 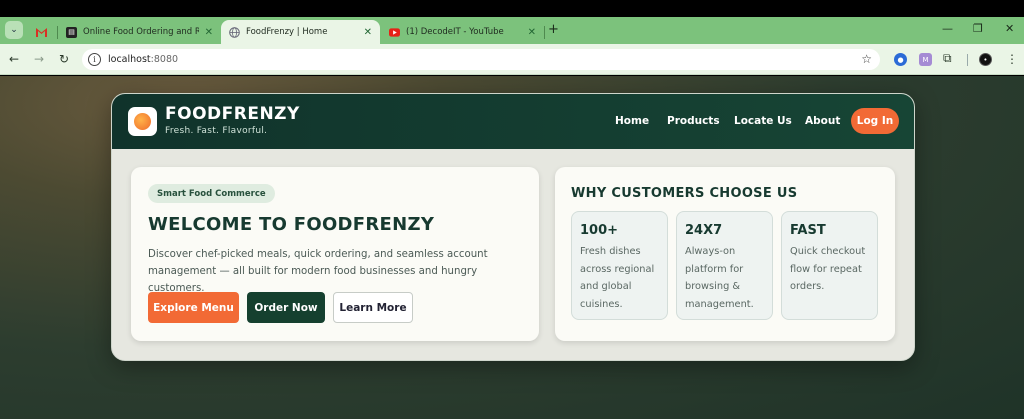 I want to click on brand-logo, so click(x=142, y=121).